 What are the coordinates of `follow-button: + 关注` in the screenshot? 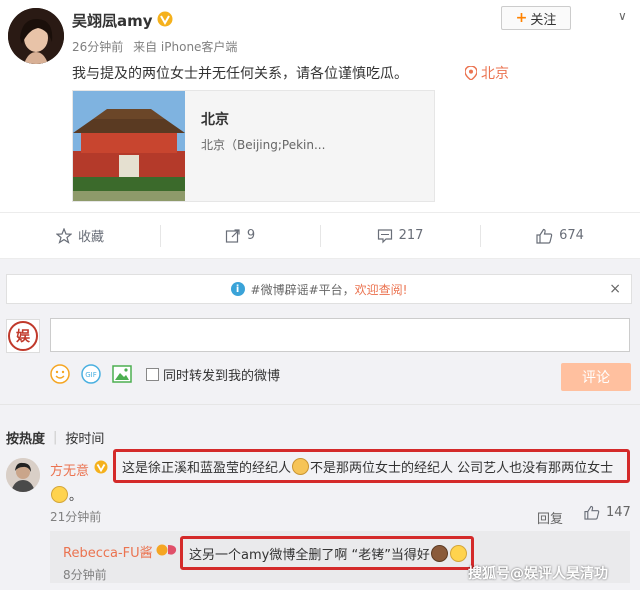 It's located at (536, 18).